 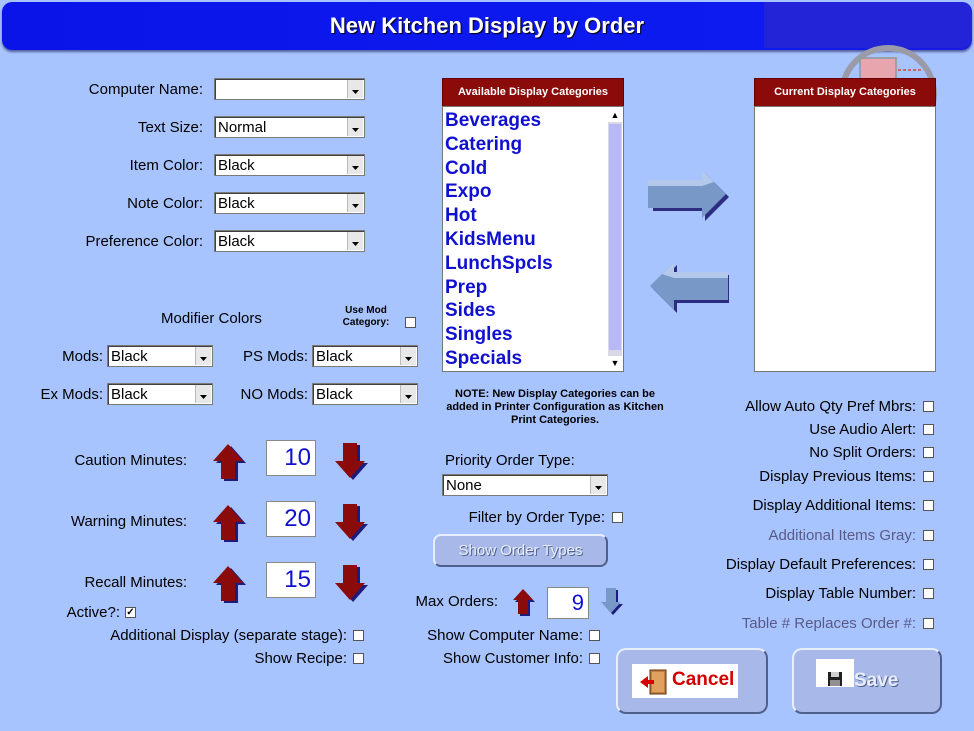 I want to click on max-orders-increase-arrow-icon, so click(x=525, y=604).